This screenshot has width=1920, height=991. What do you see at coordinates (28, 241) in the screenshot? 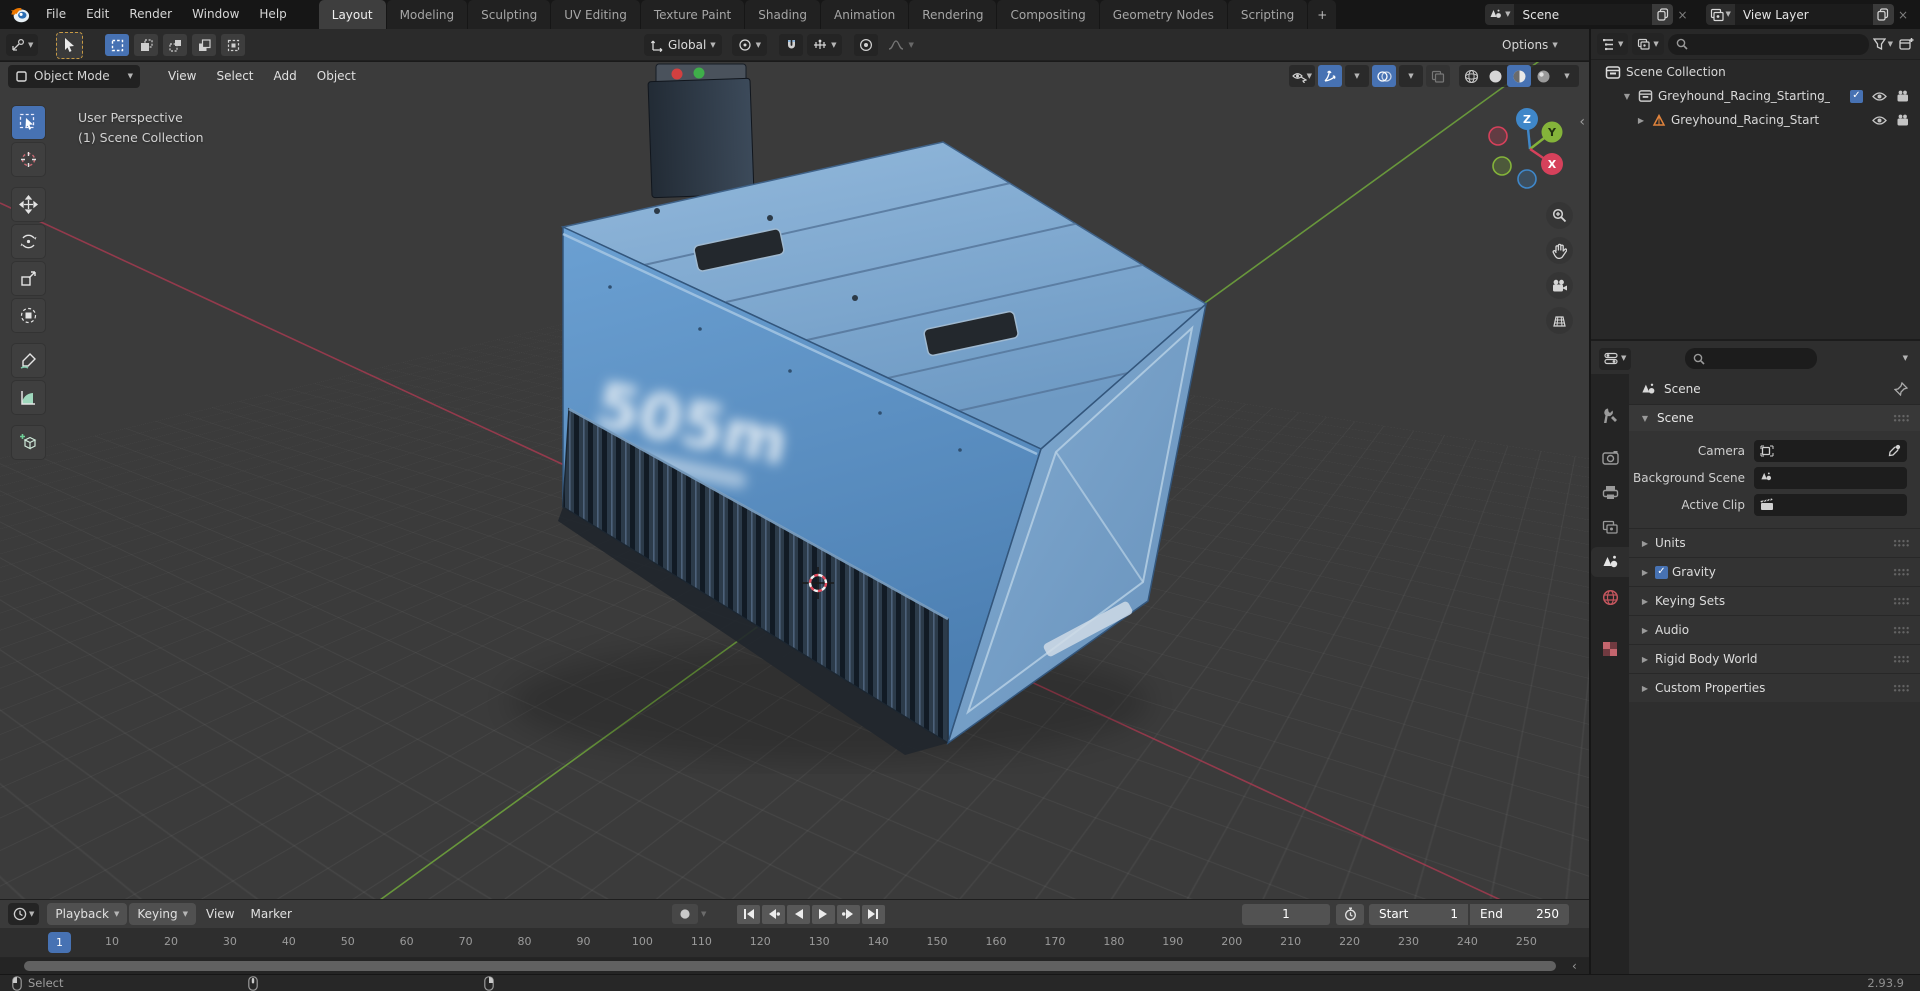
I see `tool-rotate-button` at bounding box center [28, 241].